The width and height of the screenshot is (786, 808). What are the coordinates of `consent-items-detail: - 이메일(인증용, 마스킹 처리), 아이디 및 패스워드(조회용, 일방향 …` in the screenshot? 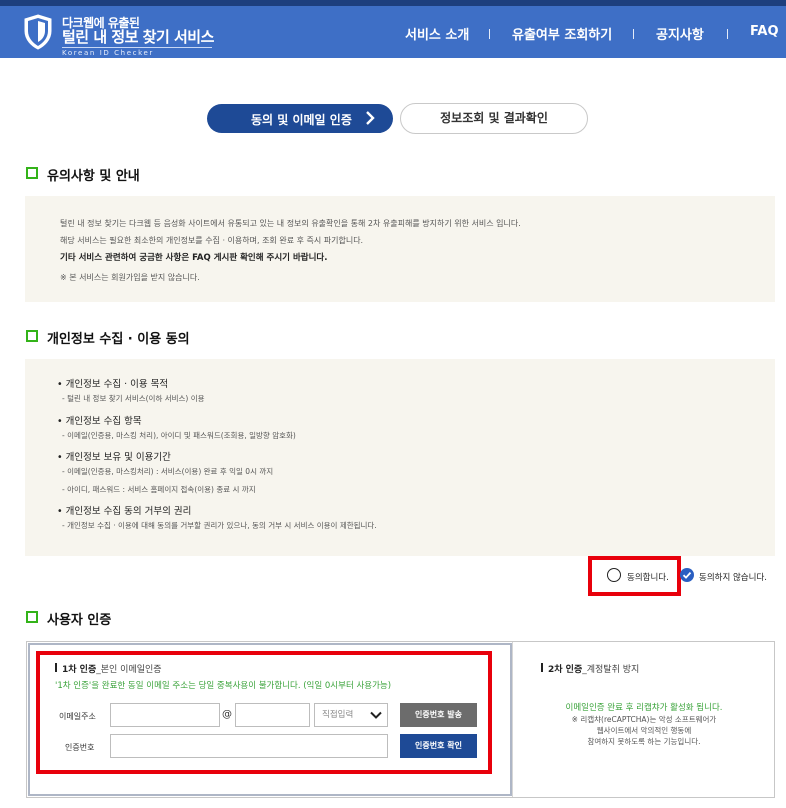 It's located at (179, 435).